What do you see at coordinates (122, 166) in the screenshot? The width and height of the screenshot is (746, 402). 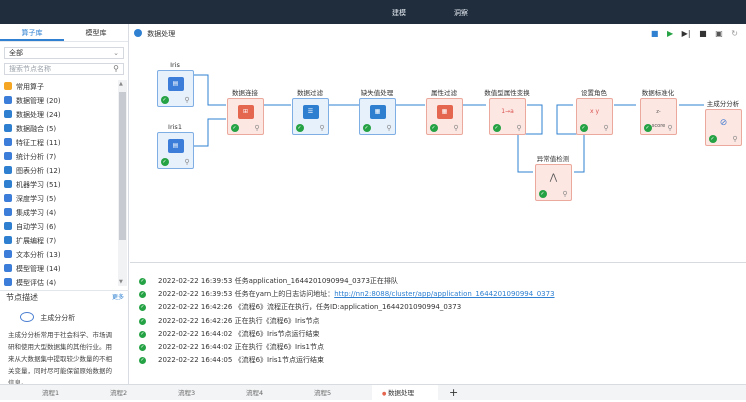 I see `scroll-thumb` at bounding box center [122, 166].